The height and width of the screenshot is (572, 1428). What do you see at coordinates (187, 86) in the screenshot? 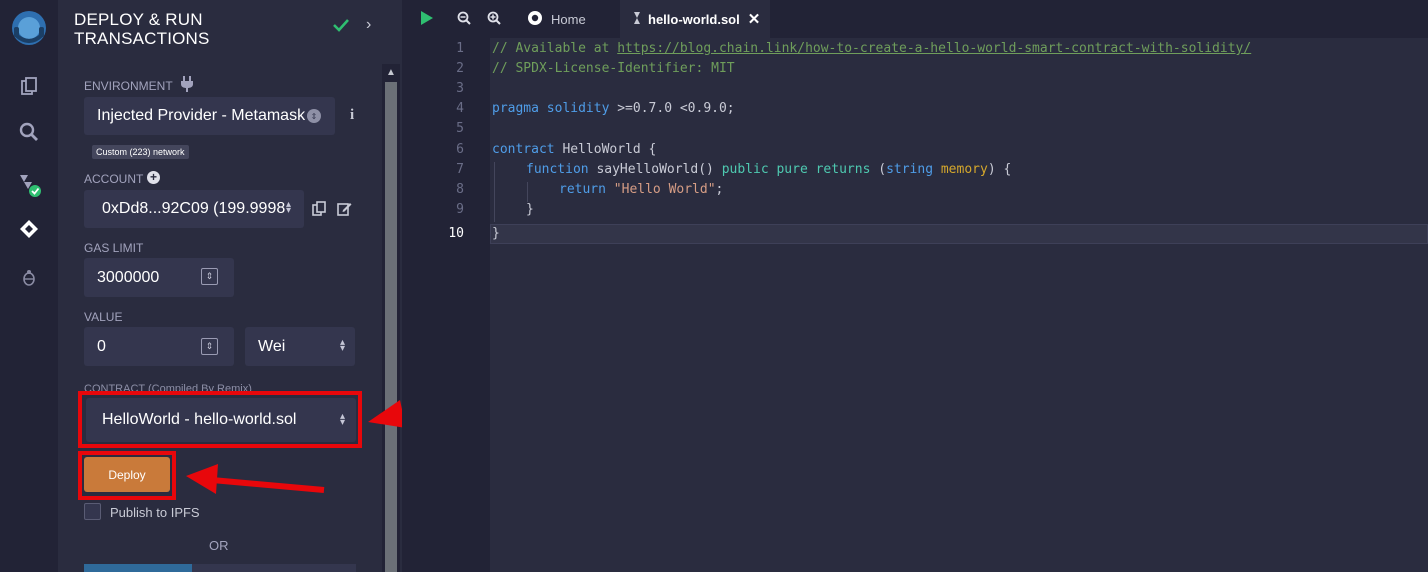
I see `plug-icon` at bounding box center [187, 86].